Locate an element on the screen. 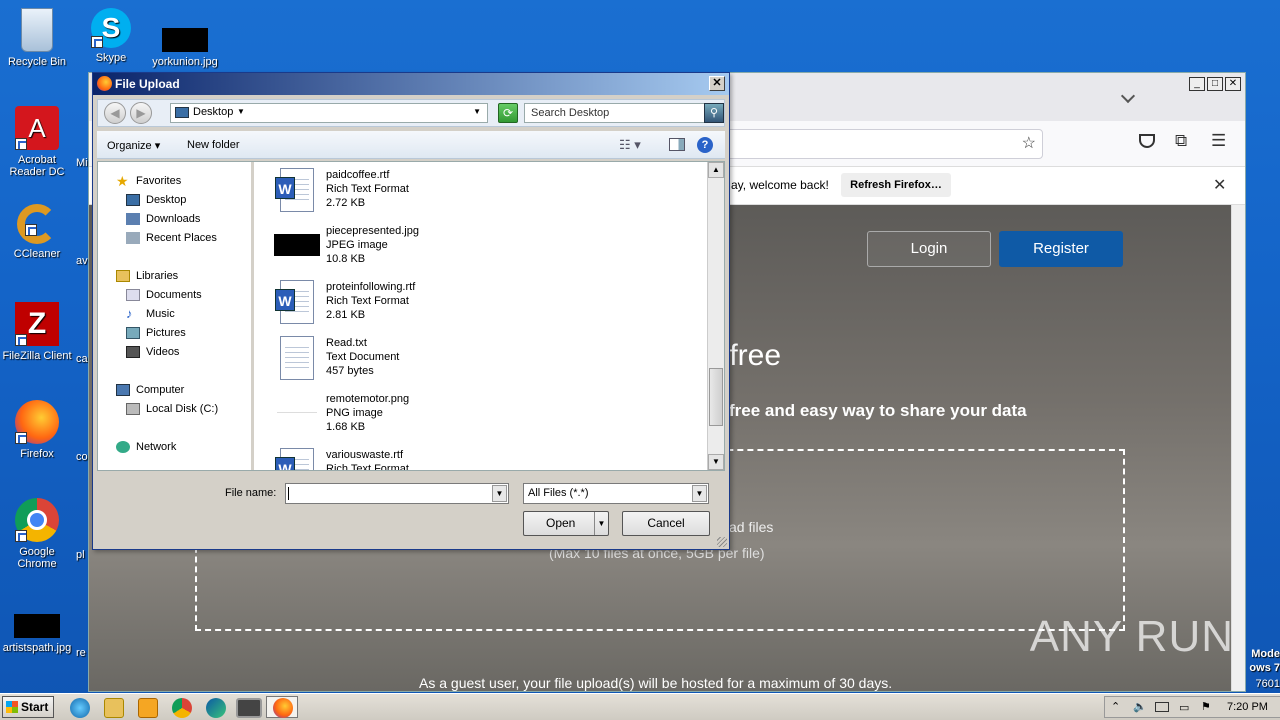 The height and width of the screenshot is (720, 1280). dialog-close-button: ✕ is located at coordinates (717, 83).